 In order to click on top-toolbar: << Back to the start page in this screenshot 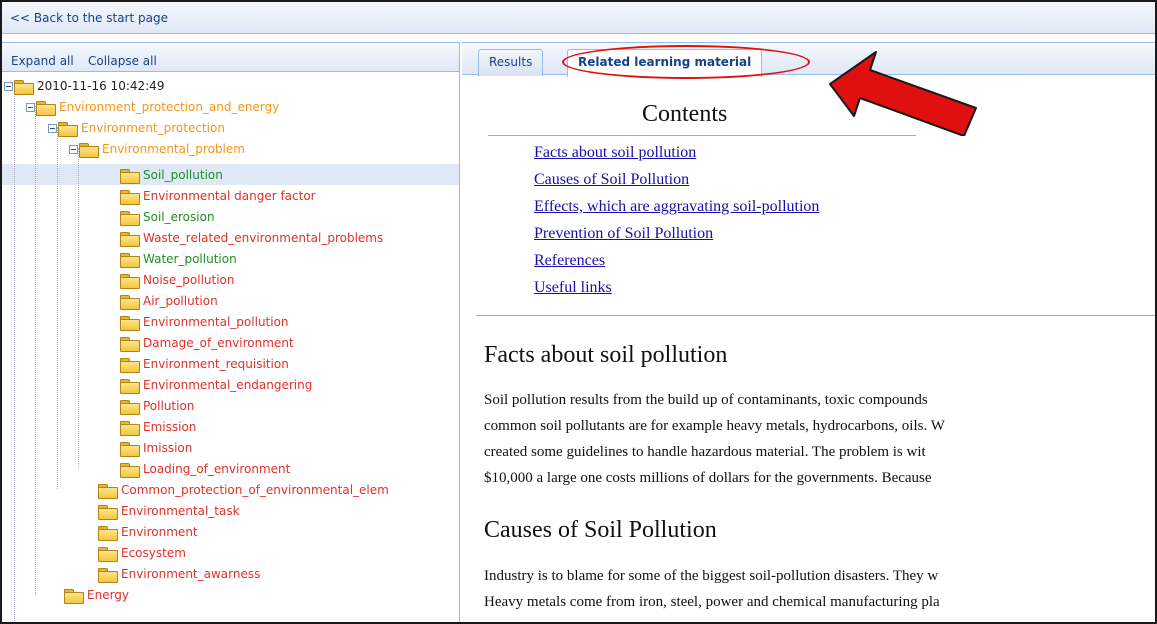, I will do `click(578, 18)`.